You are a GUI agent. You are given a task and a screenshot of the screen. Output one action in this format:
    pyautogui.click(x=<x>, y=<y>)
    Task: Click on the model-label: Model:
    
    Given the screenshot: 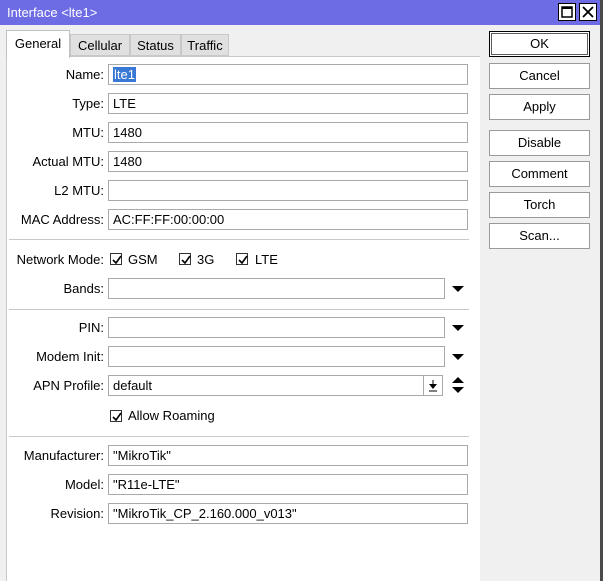 What is the action you would take?
    pyautogui.click(x=84, y=484)
    